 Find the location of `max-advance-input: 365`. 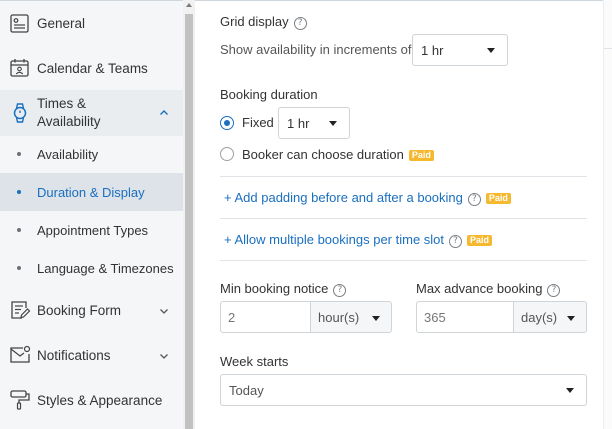

max-advance-input: 365 is located at coordinates (465, 317).